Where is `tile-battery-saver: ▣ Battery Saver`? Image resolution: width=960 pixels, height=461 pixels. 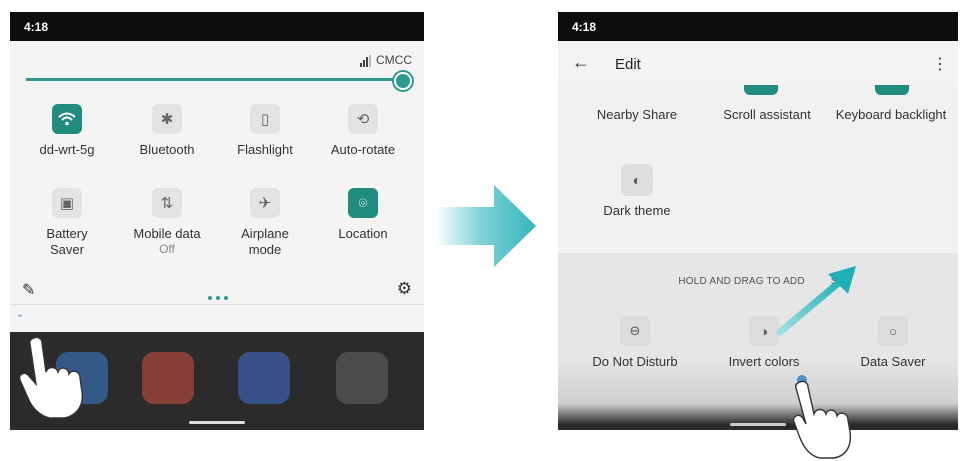 tile-battery-saver: ▣ Battery Saver is located at coordinates (67, 223).